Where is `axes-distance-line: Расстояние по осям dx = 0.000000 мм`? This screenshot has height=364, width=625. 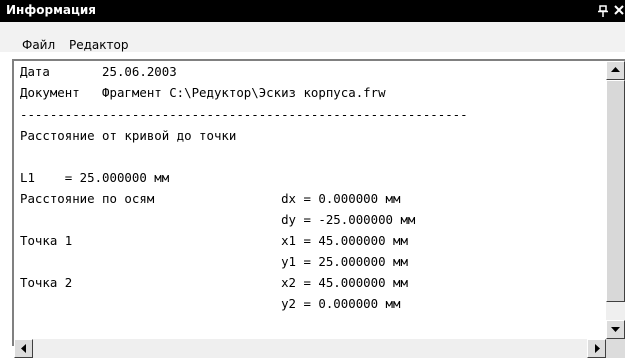
axes-distance-line: Расстояние по осям dx = 0.000000 мм is located at coordinates (210, 198).